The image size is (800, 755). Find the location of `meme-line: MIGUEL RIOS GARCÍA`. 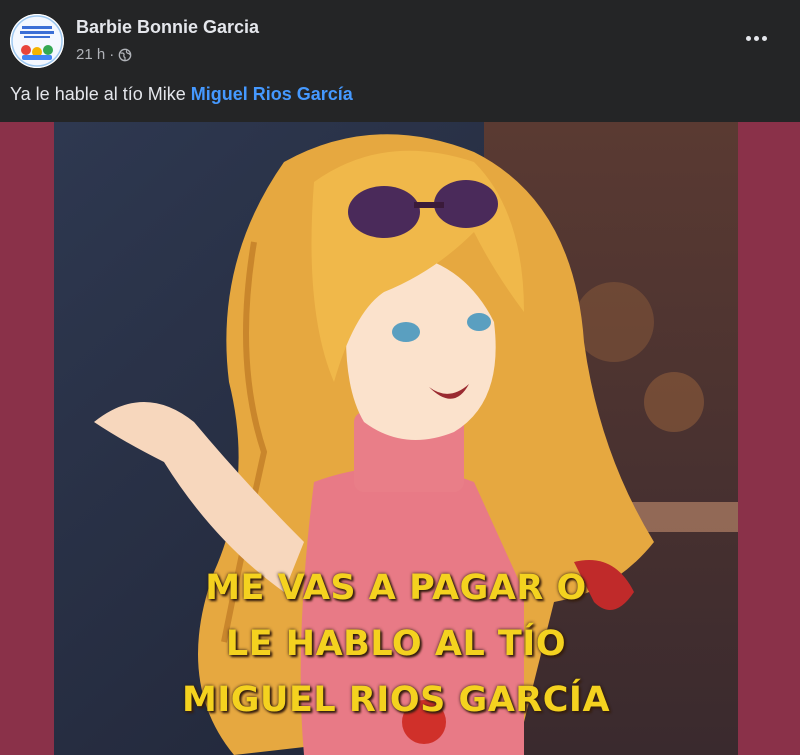

meme-line: MIGUEL RIOS GARCÍA is located at coordinates (396, 700).